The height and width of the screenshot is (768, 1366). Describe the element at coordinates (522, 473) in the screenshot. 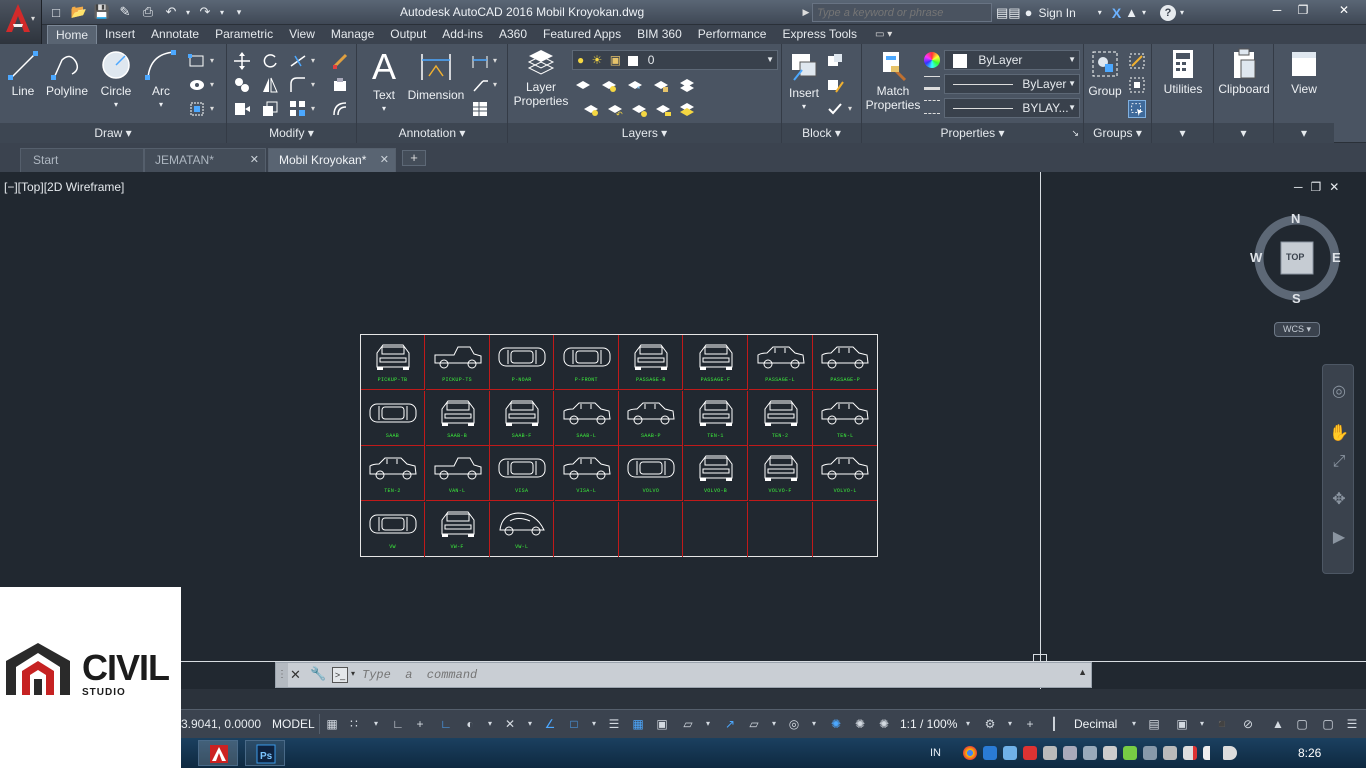

I see `car-block-cell: VISA` at that location.